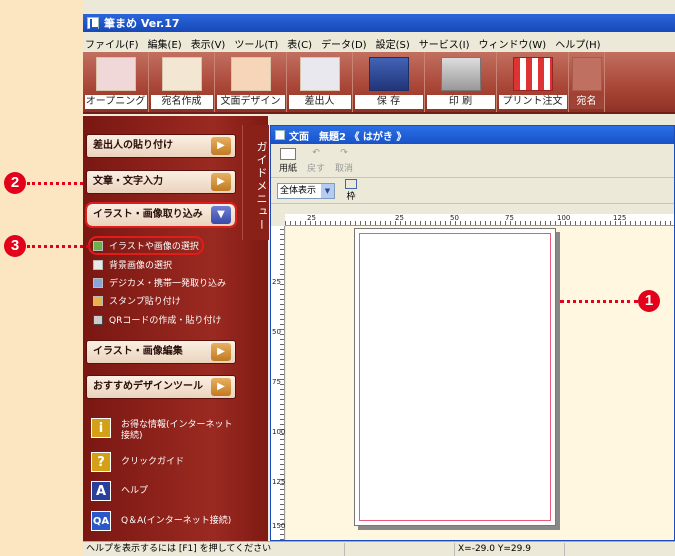 The image size is (675, 556). I want to click on opening-label: オープニング, so click(115, 102).